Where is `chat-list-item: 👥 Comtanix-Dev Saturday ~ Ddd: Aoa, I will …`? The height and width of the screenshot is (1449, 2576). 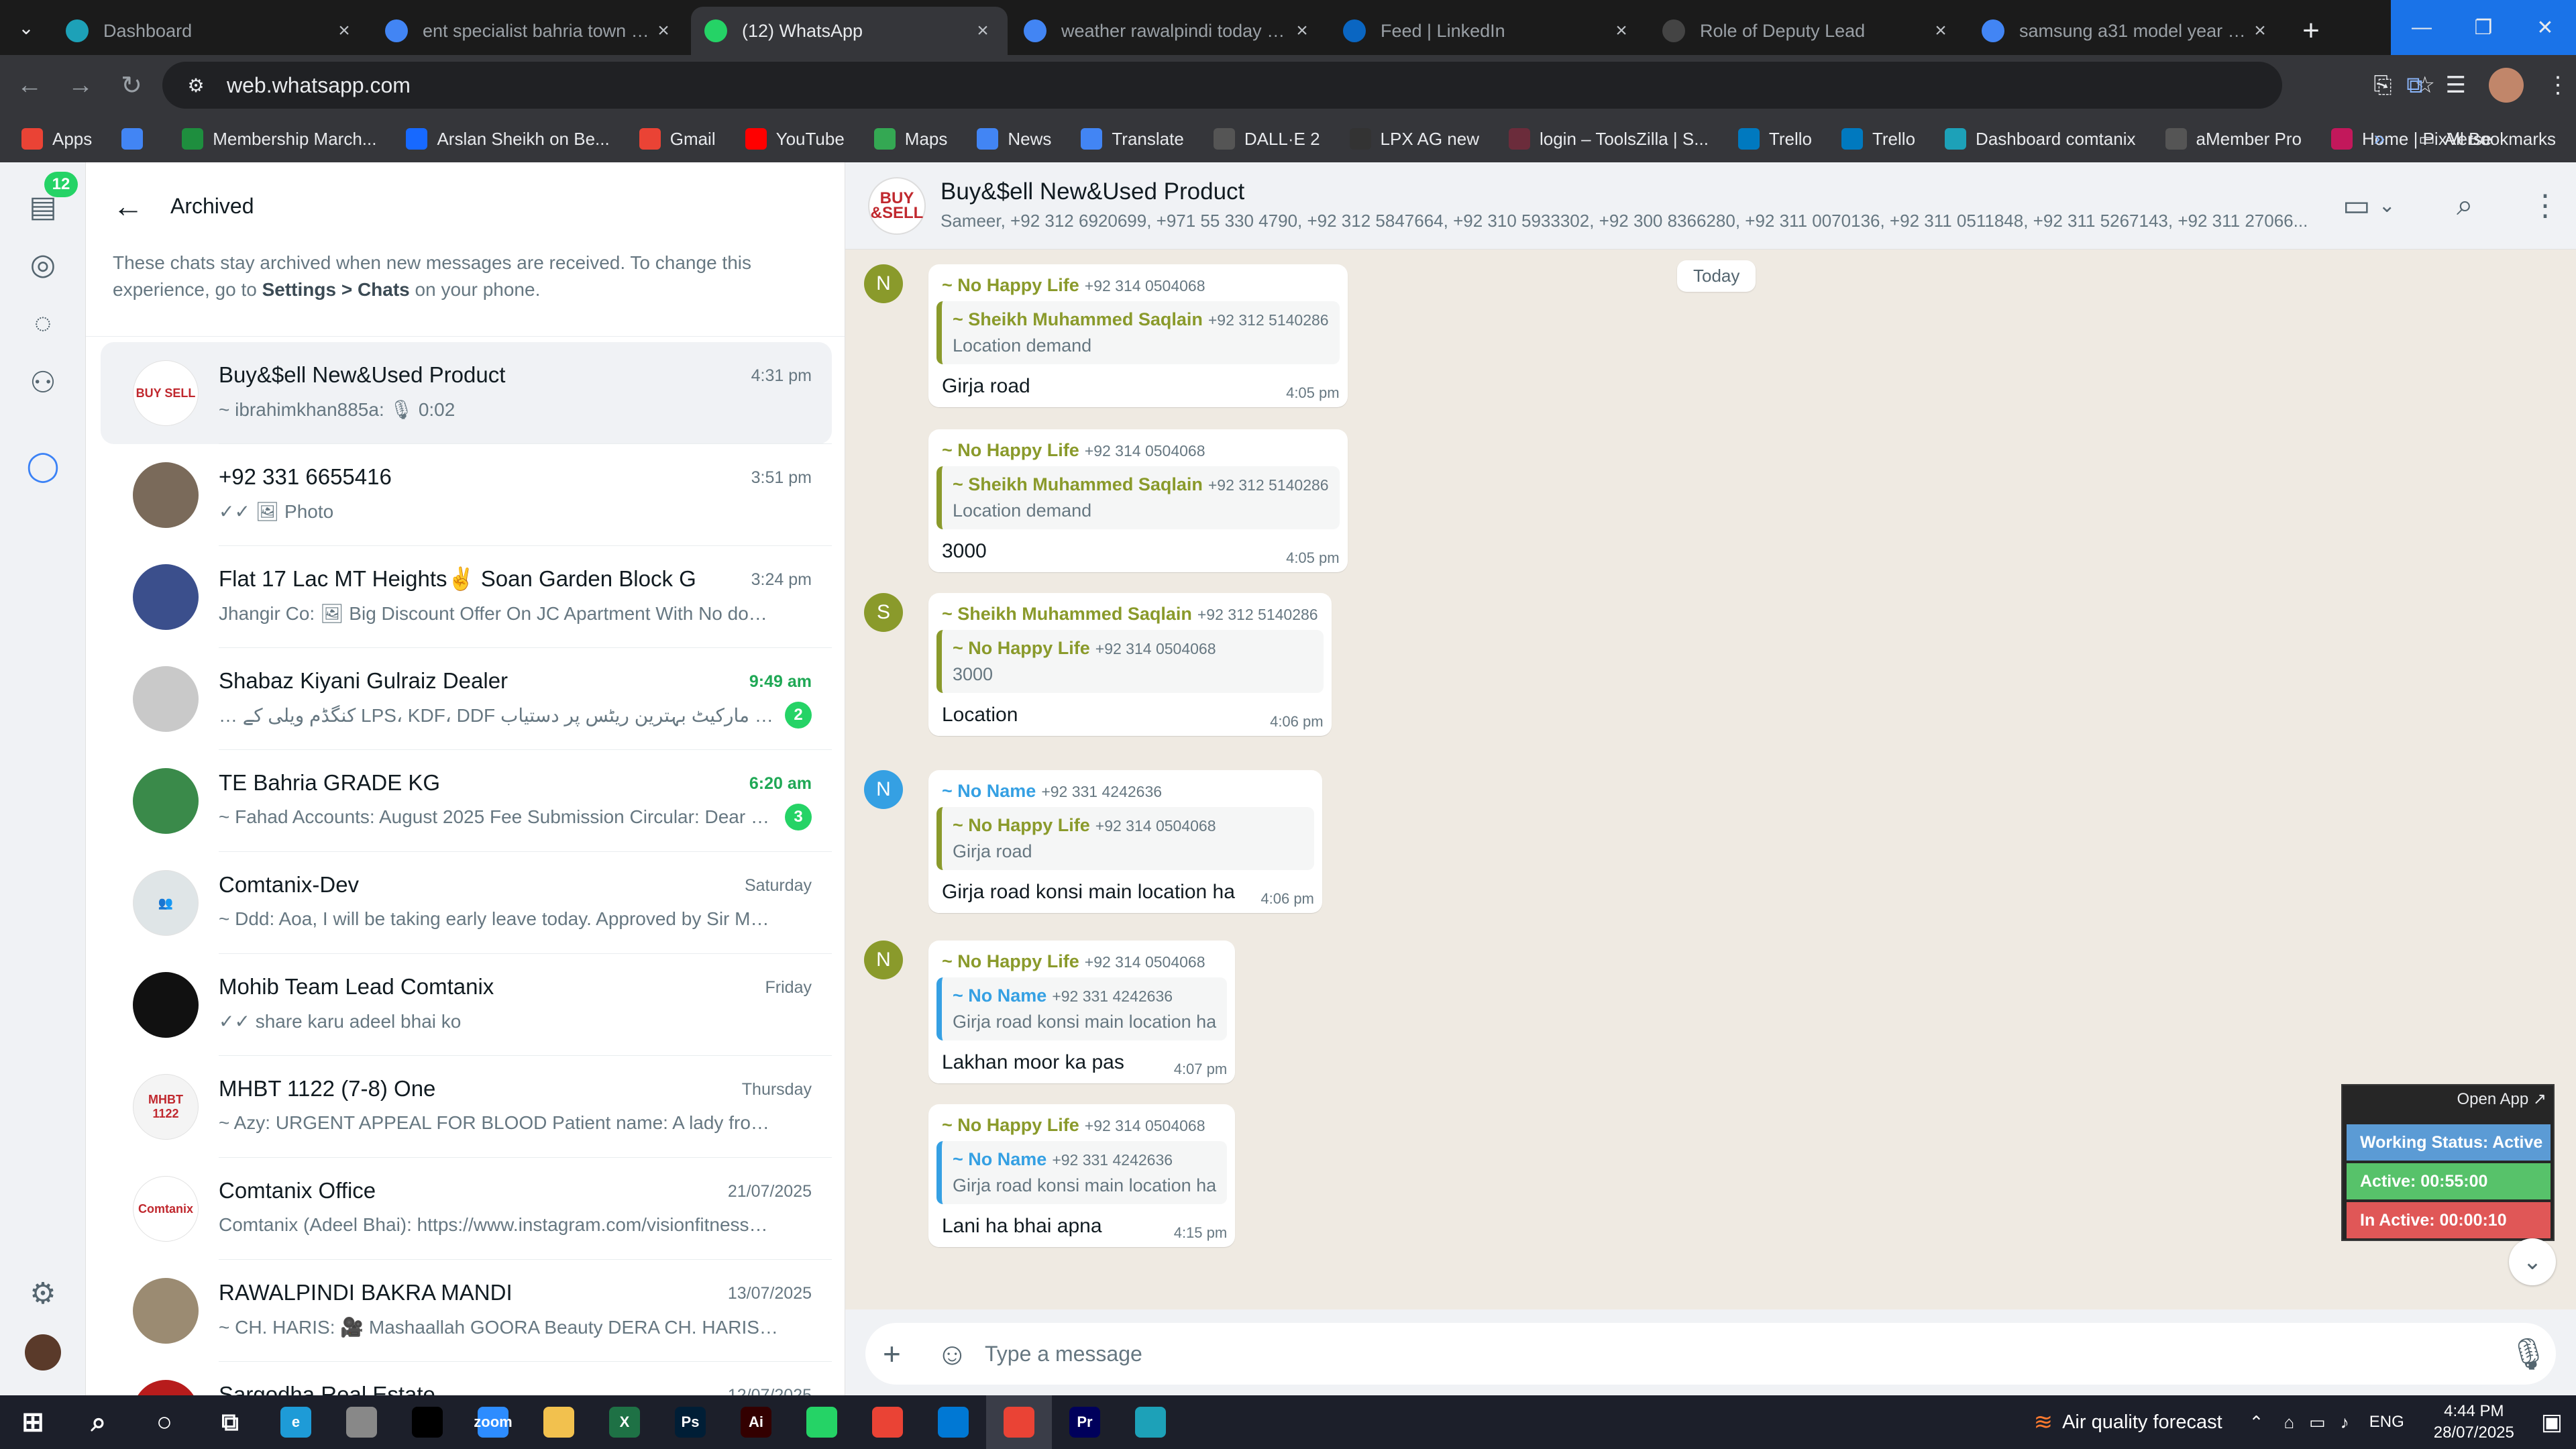 chat-list-item: 👥 Comtanix-Dev Saturday ~ Ddd: Aoa, I will … is located at coordinates (466, 903).